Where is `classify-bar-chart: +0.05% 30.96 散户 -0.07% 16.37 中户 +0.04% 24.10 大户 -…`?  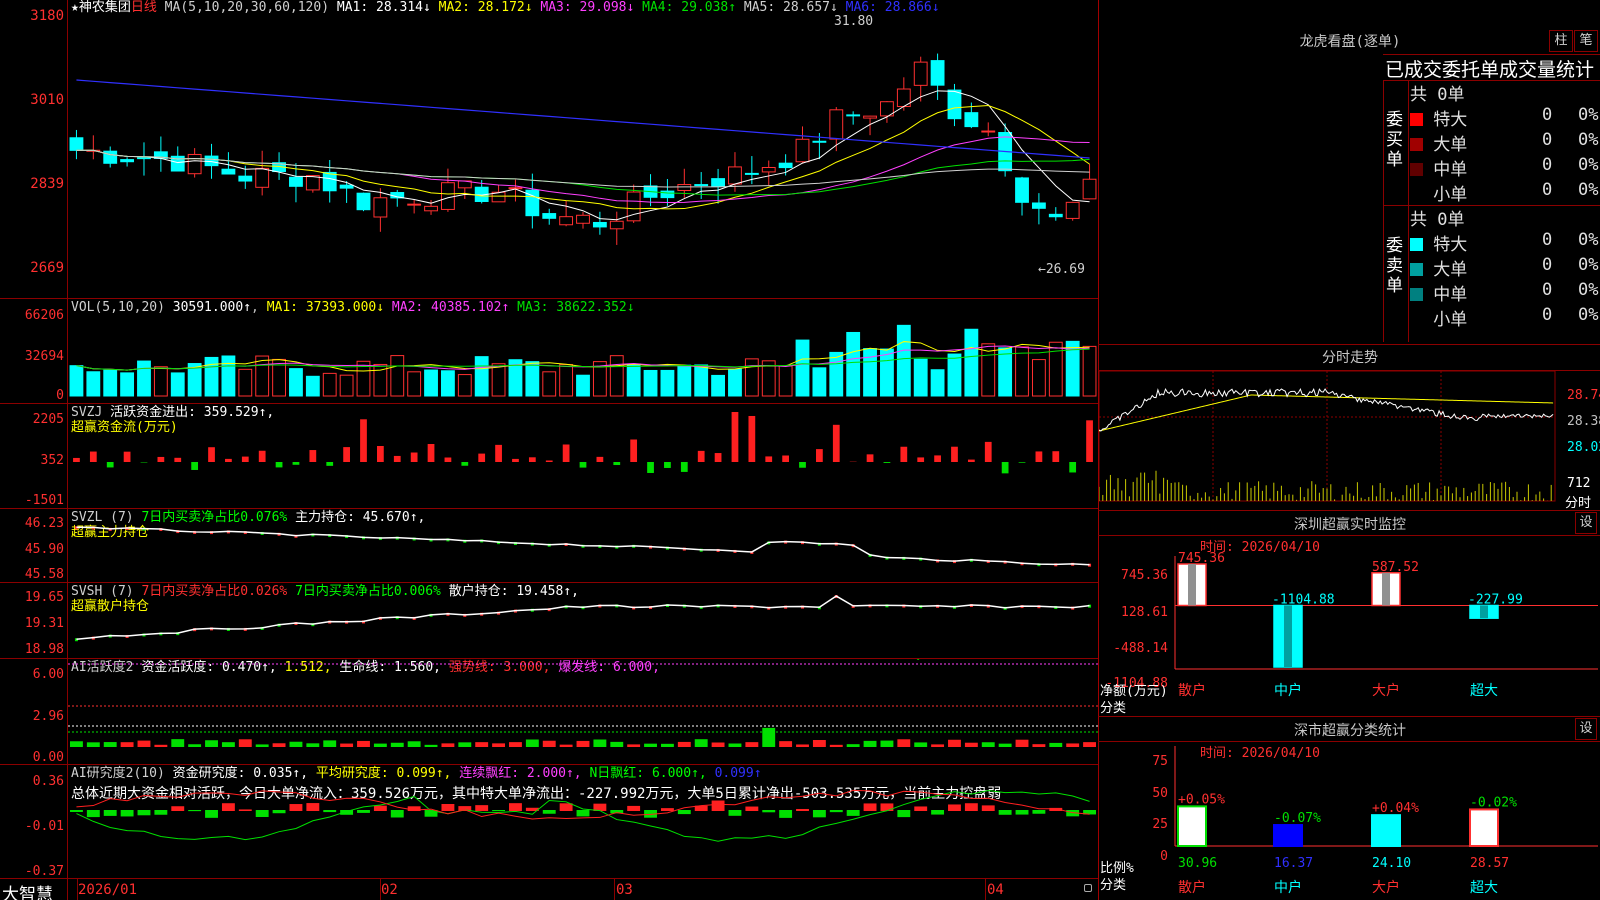 classify-bar-chart: +0.05% 30.96 散户 -0.07% 16.37 中户 +0.04% 24.10 大户 -… is located at coordinates (1349, 821).